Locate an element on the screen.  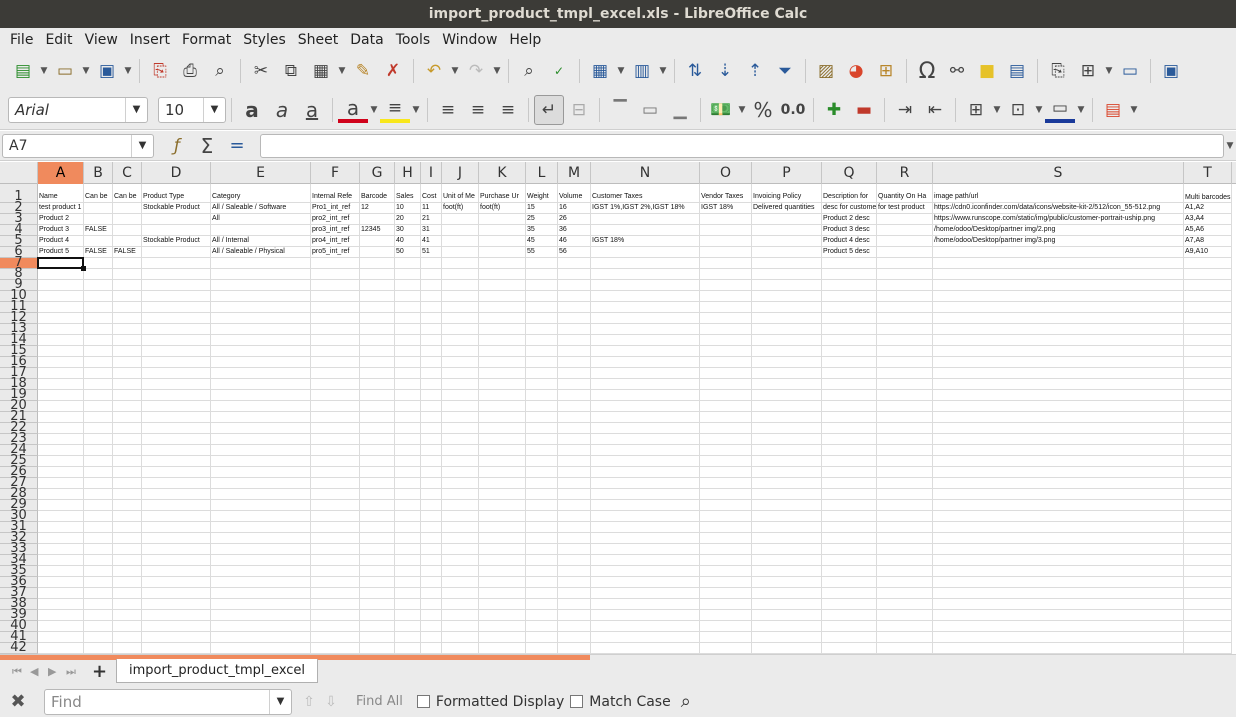
column-header-c: C is located at coordinates (127, 173).